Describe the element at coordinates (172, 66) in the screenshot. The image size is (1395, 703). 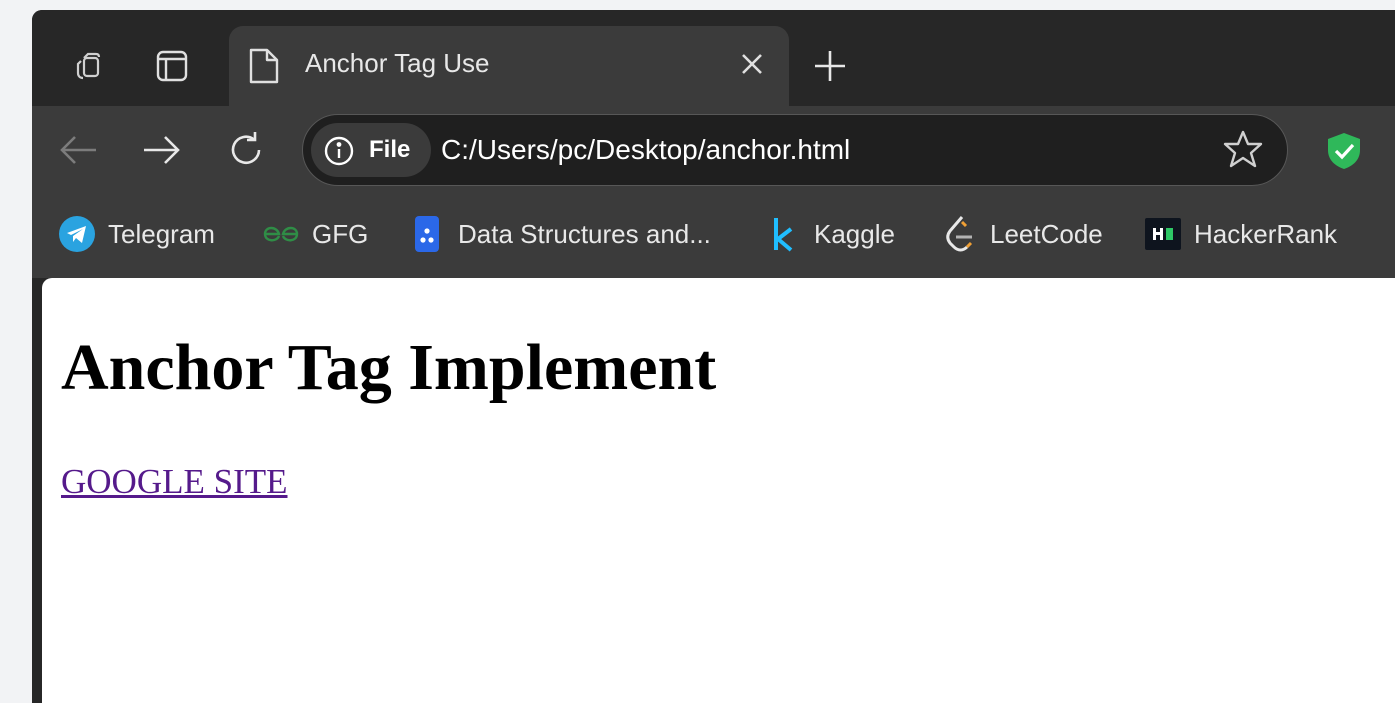
I see `vertical-tabs-icon` at that location.